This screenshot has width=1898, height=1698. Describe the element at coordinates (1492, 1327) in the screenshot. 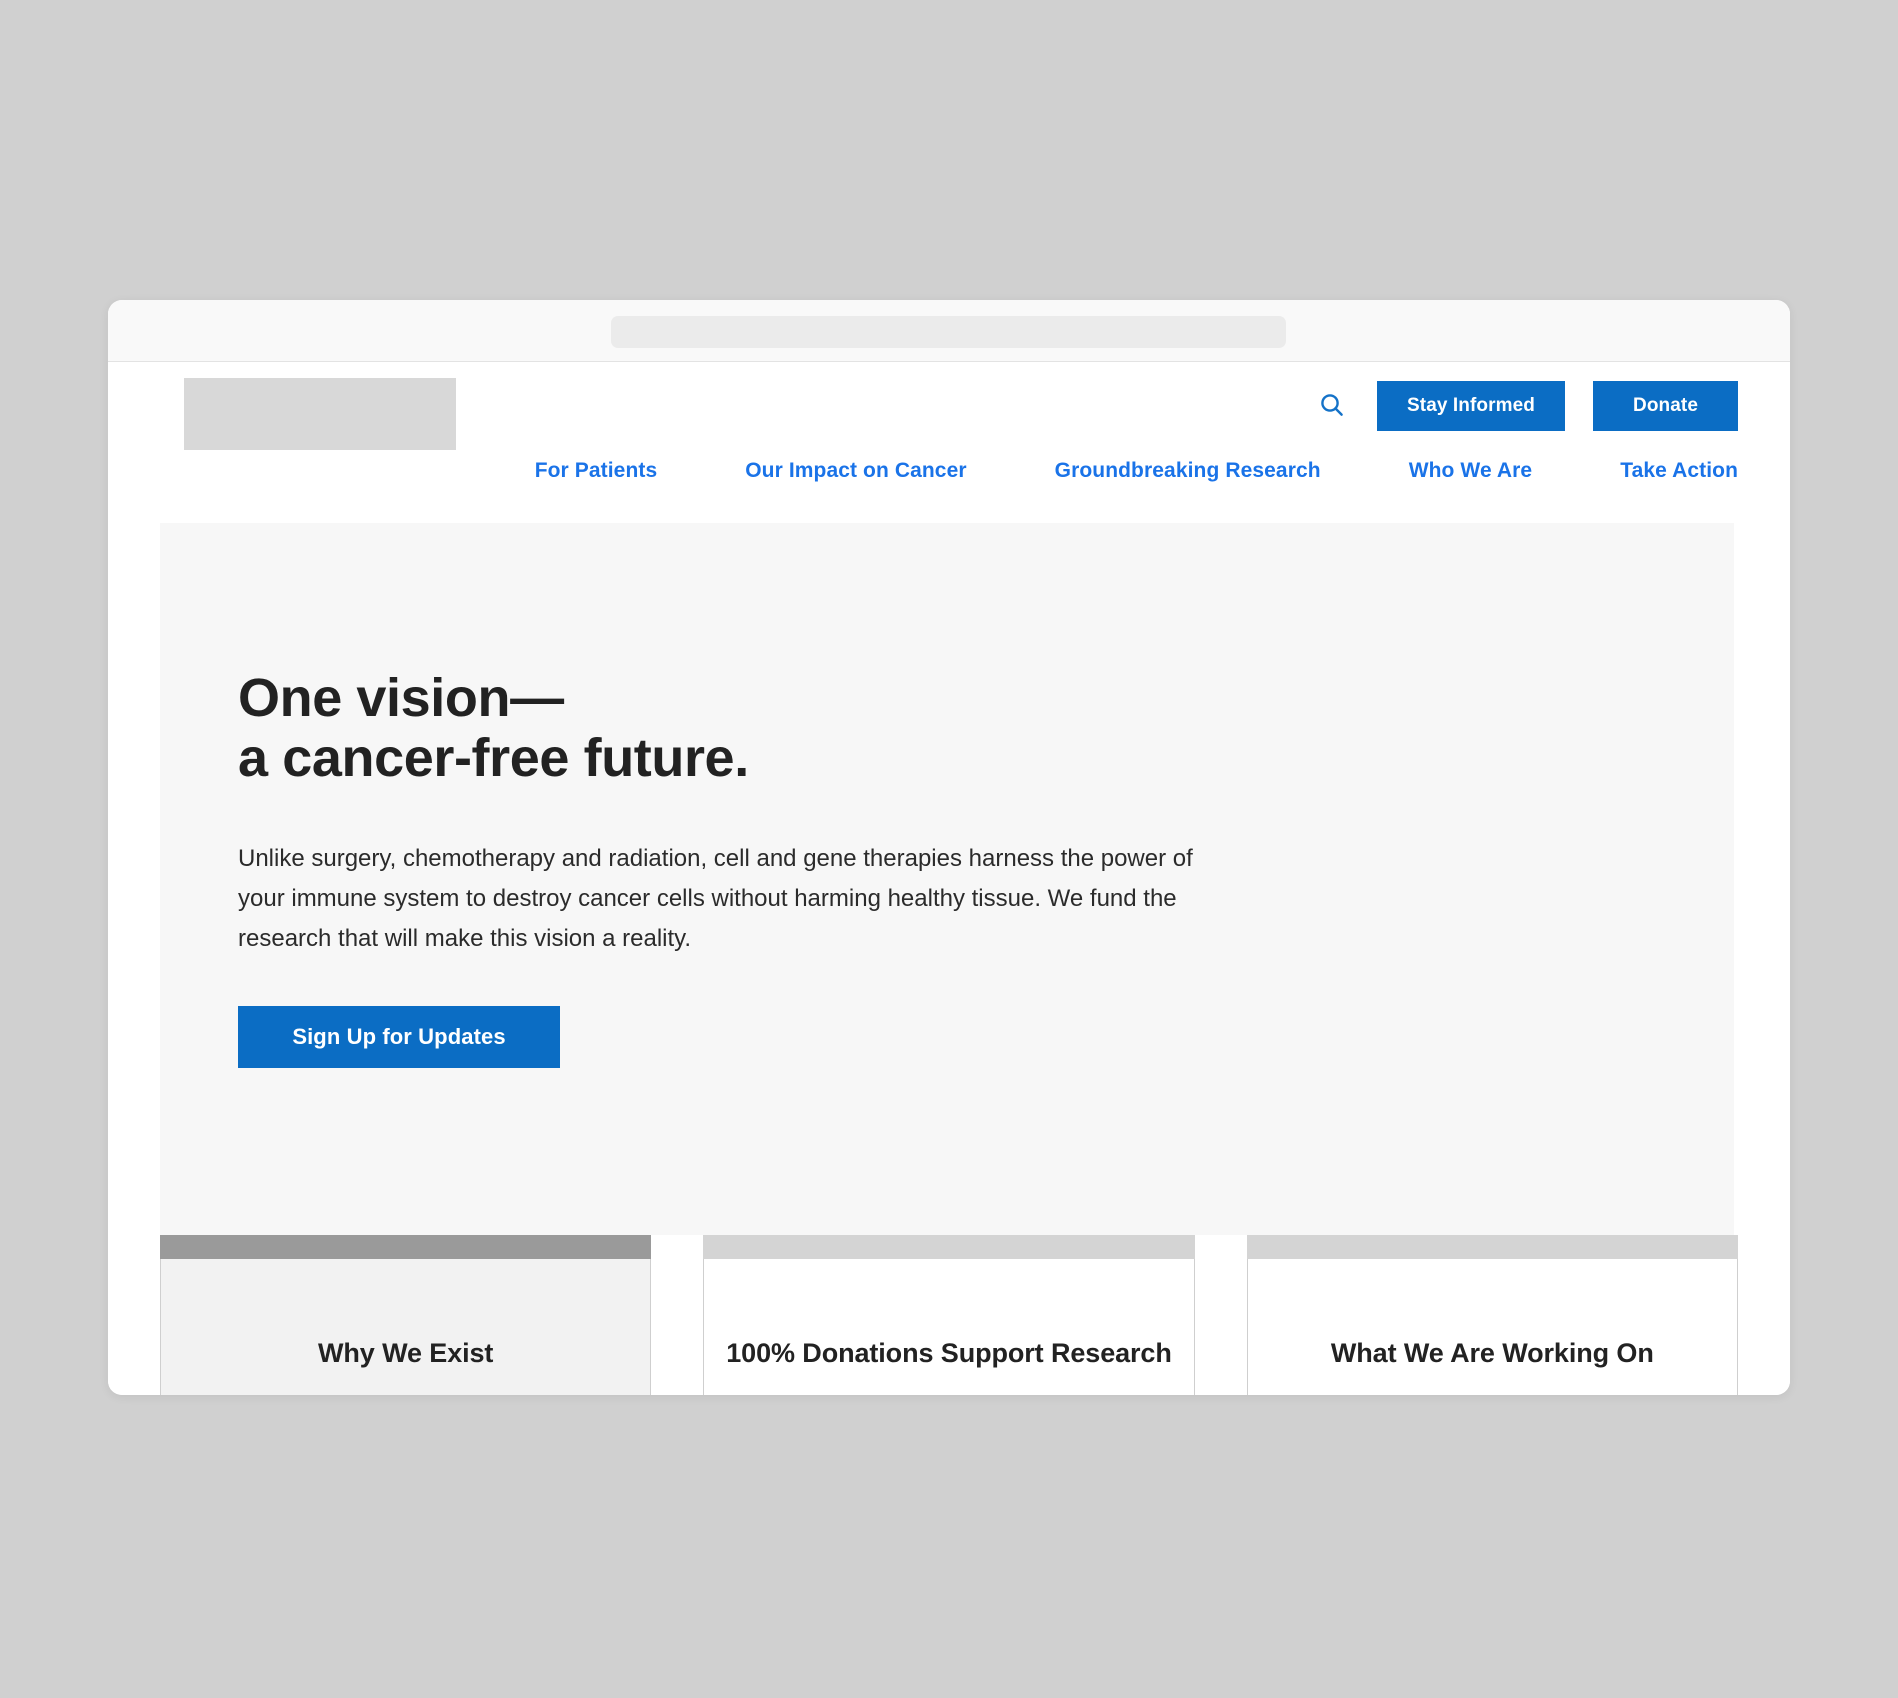

I see `card-body: What We Are Working On` at that location.